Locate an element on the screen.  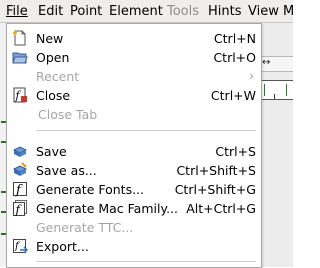
menu-view: View is located at coordinates (263, 11).